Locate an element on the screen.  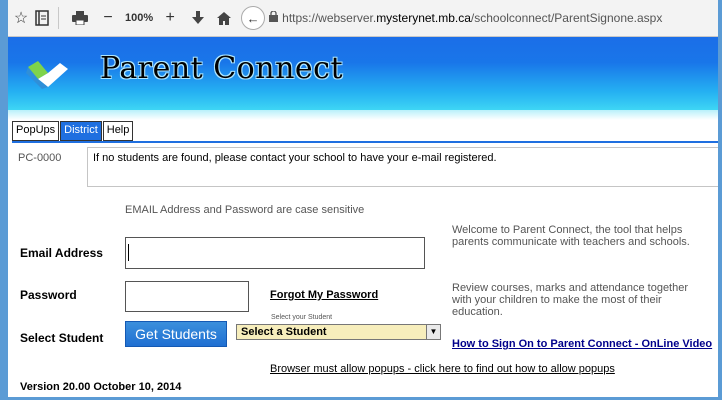
print-icon is located at coordinates (80, 18).